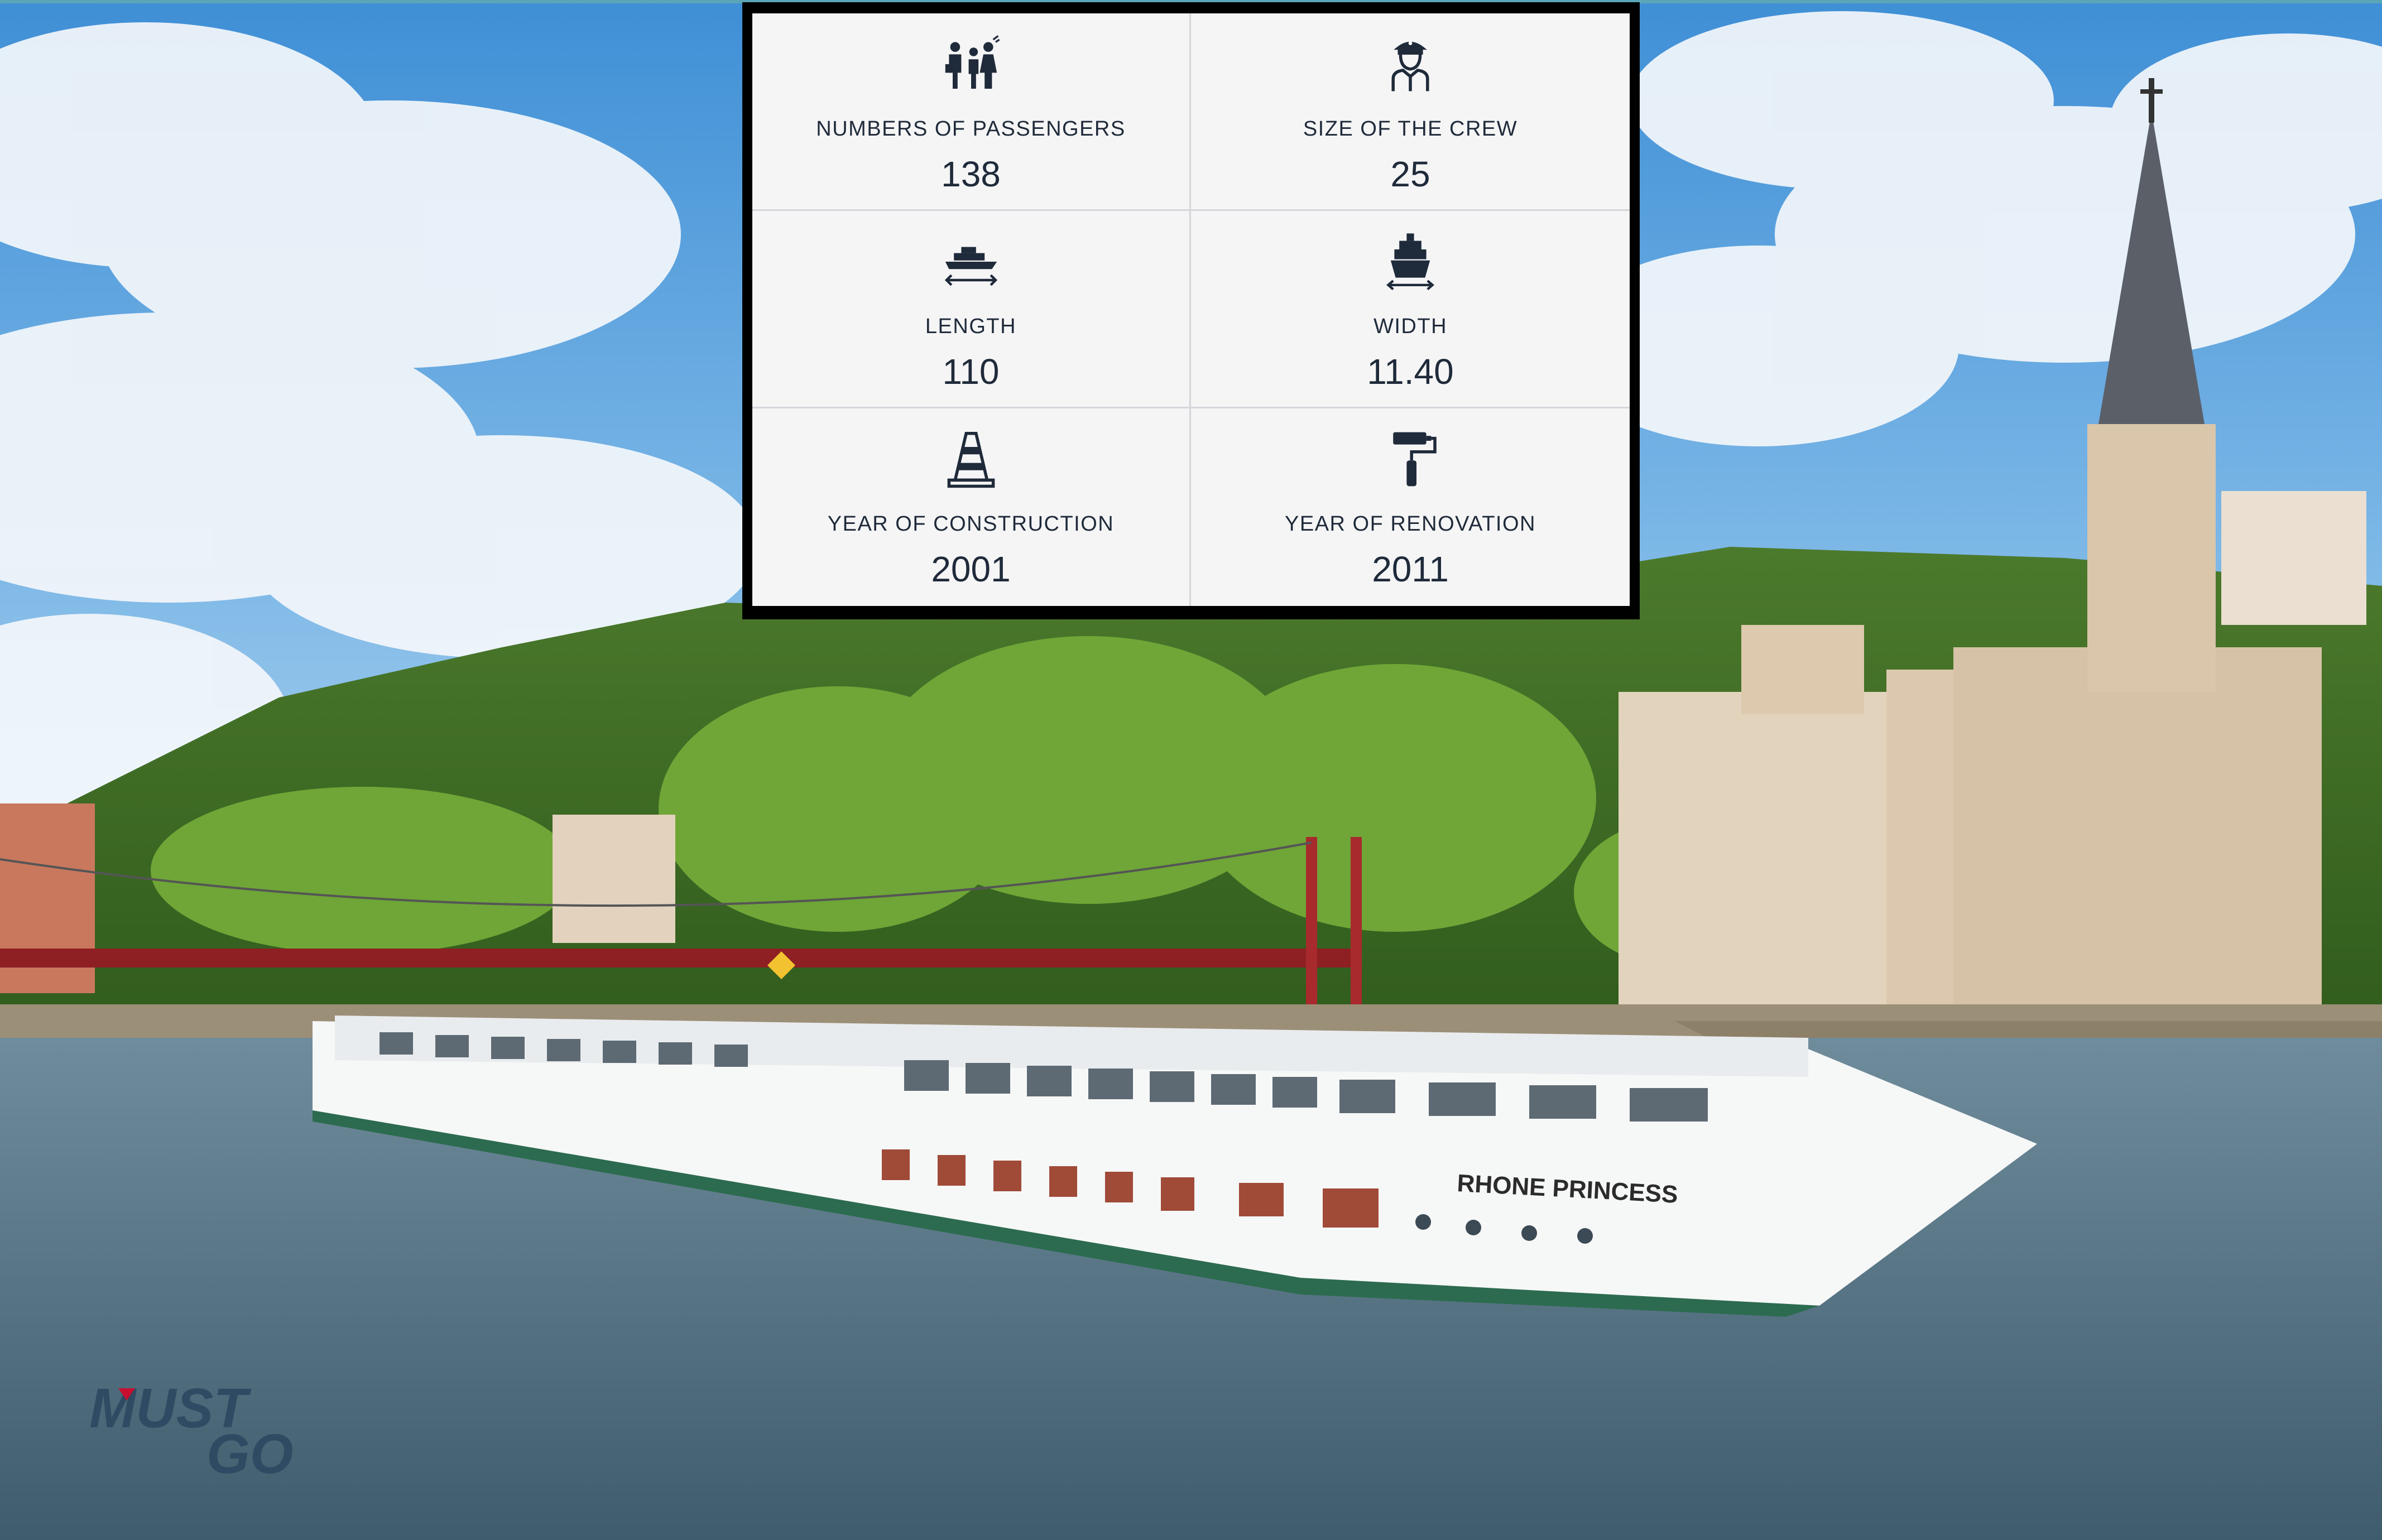 This screenshot has width=2382, height=1540. I want to click on spec-width: WIDTH 11.40, so click(1410, 309).